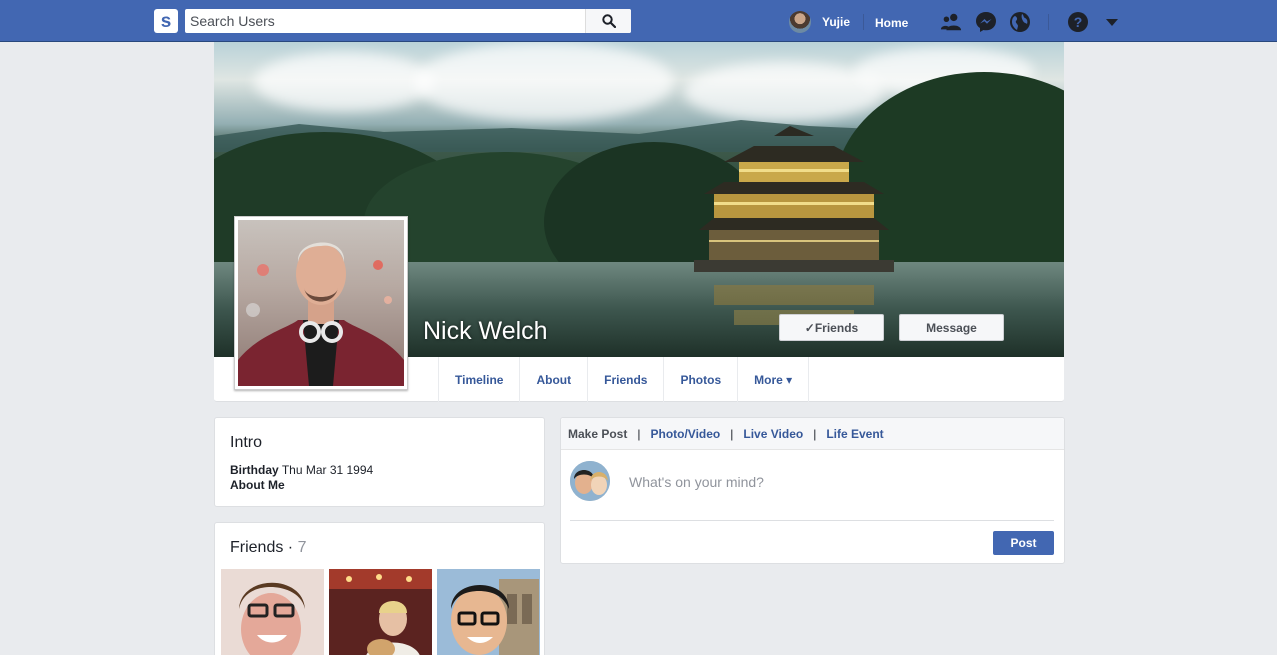 The image size is (1277, 655). I want to click on user-avatar, so click(800, 22).